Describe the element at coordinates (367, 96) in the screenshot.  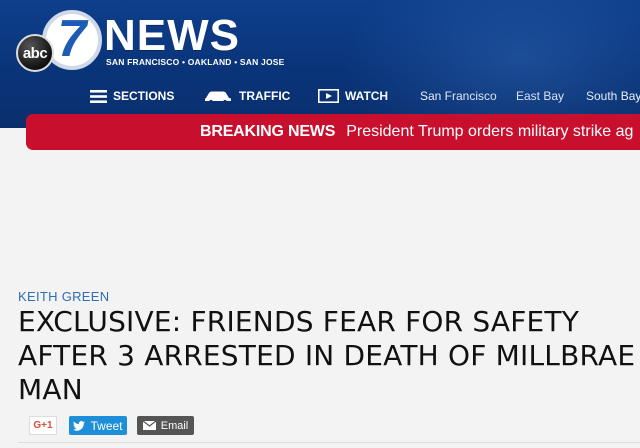
I see `nav-watch-label: WATCH` at that location.